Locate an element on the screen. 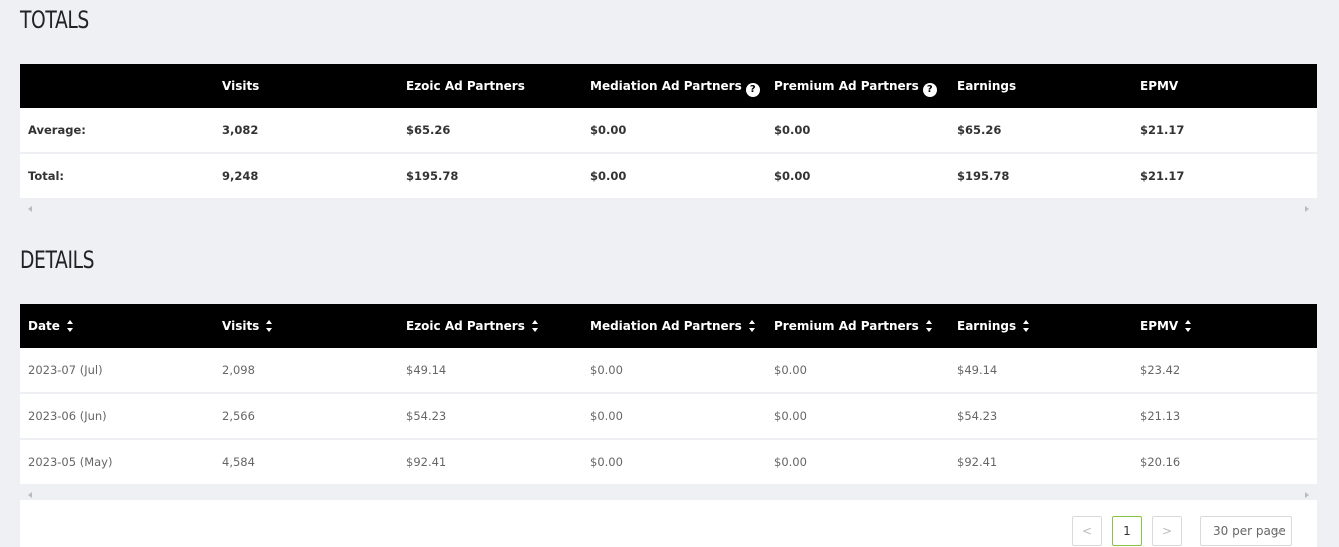 The height and width of the screenshot is (547, 1339). cell-visits: 2,566 is located at coordinates (238, 416).